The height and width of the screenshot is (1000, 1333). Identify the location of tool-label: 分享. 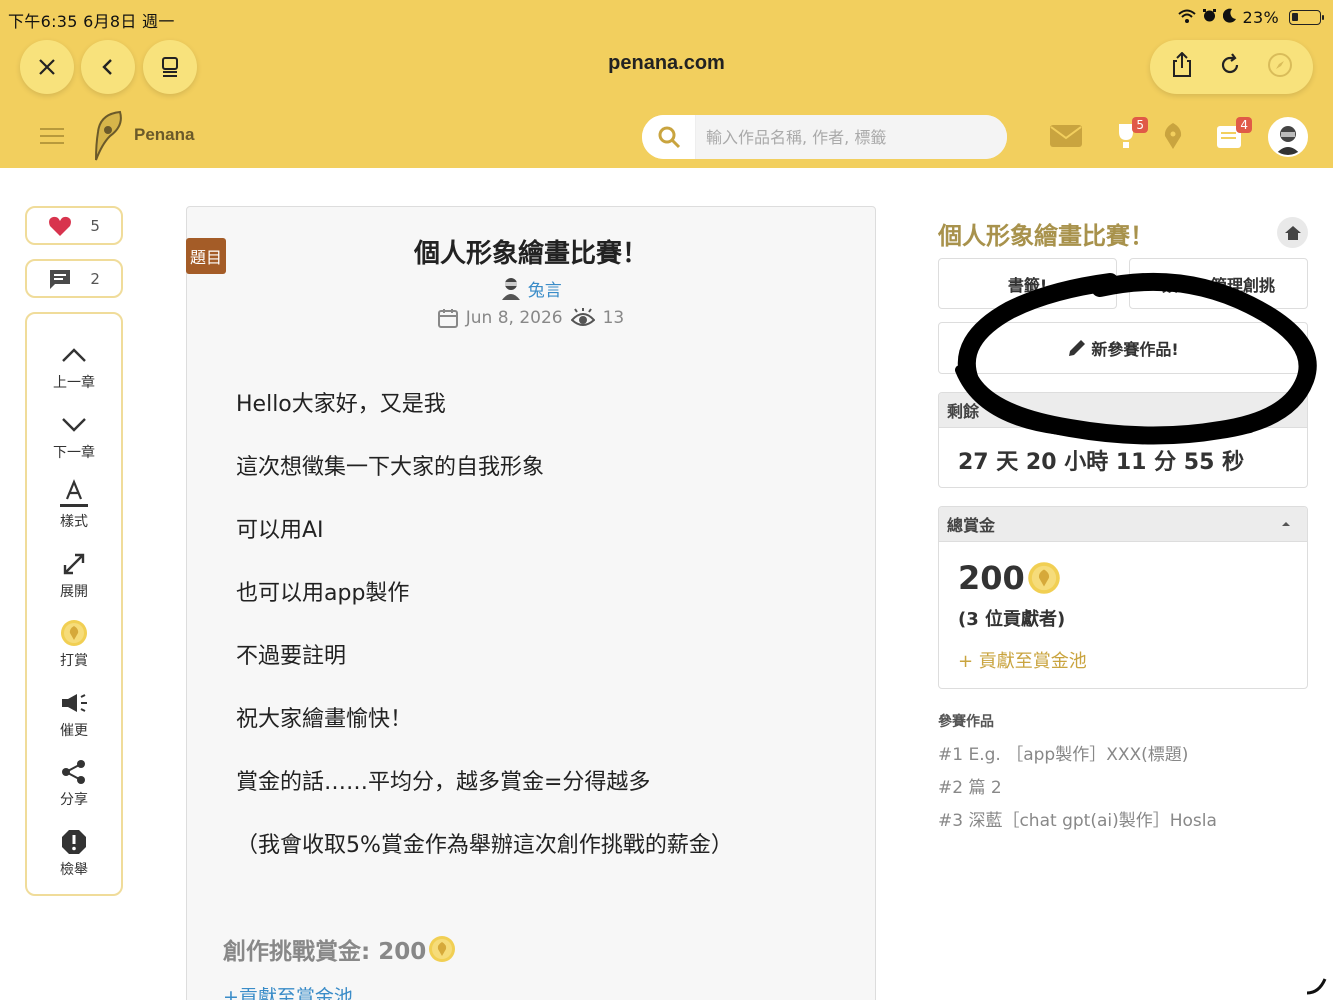
(74, 800).